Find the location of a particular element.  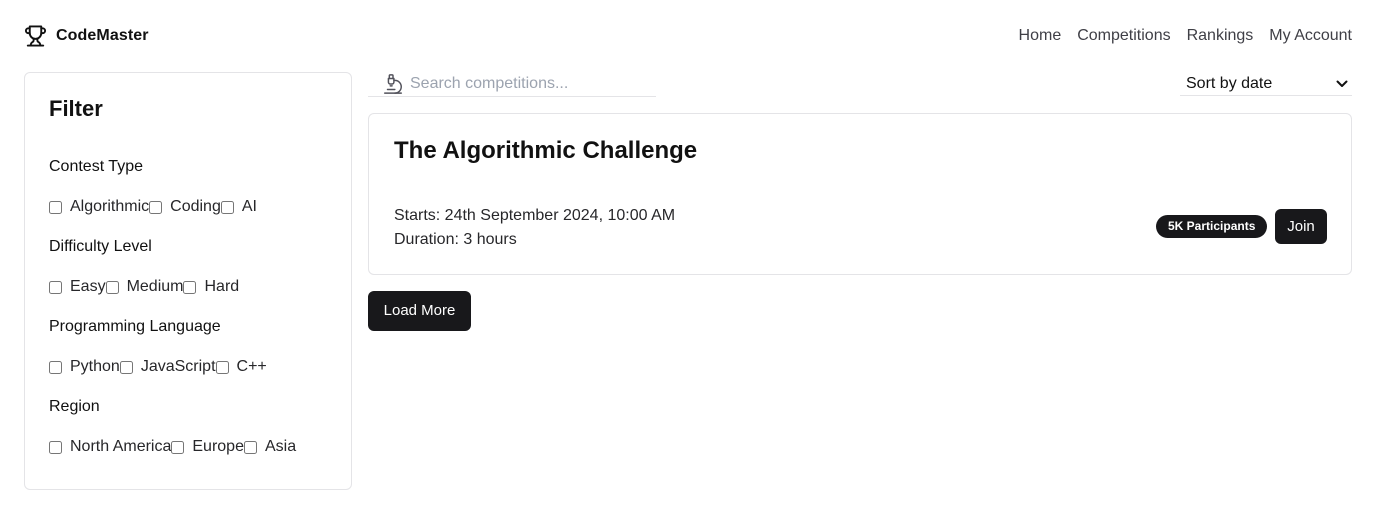

filter-option-hard: Hard is located at coordinates (211, 287).